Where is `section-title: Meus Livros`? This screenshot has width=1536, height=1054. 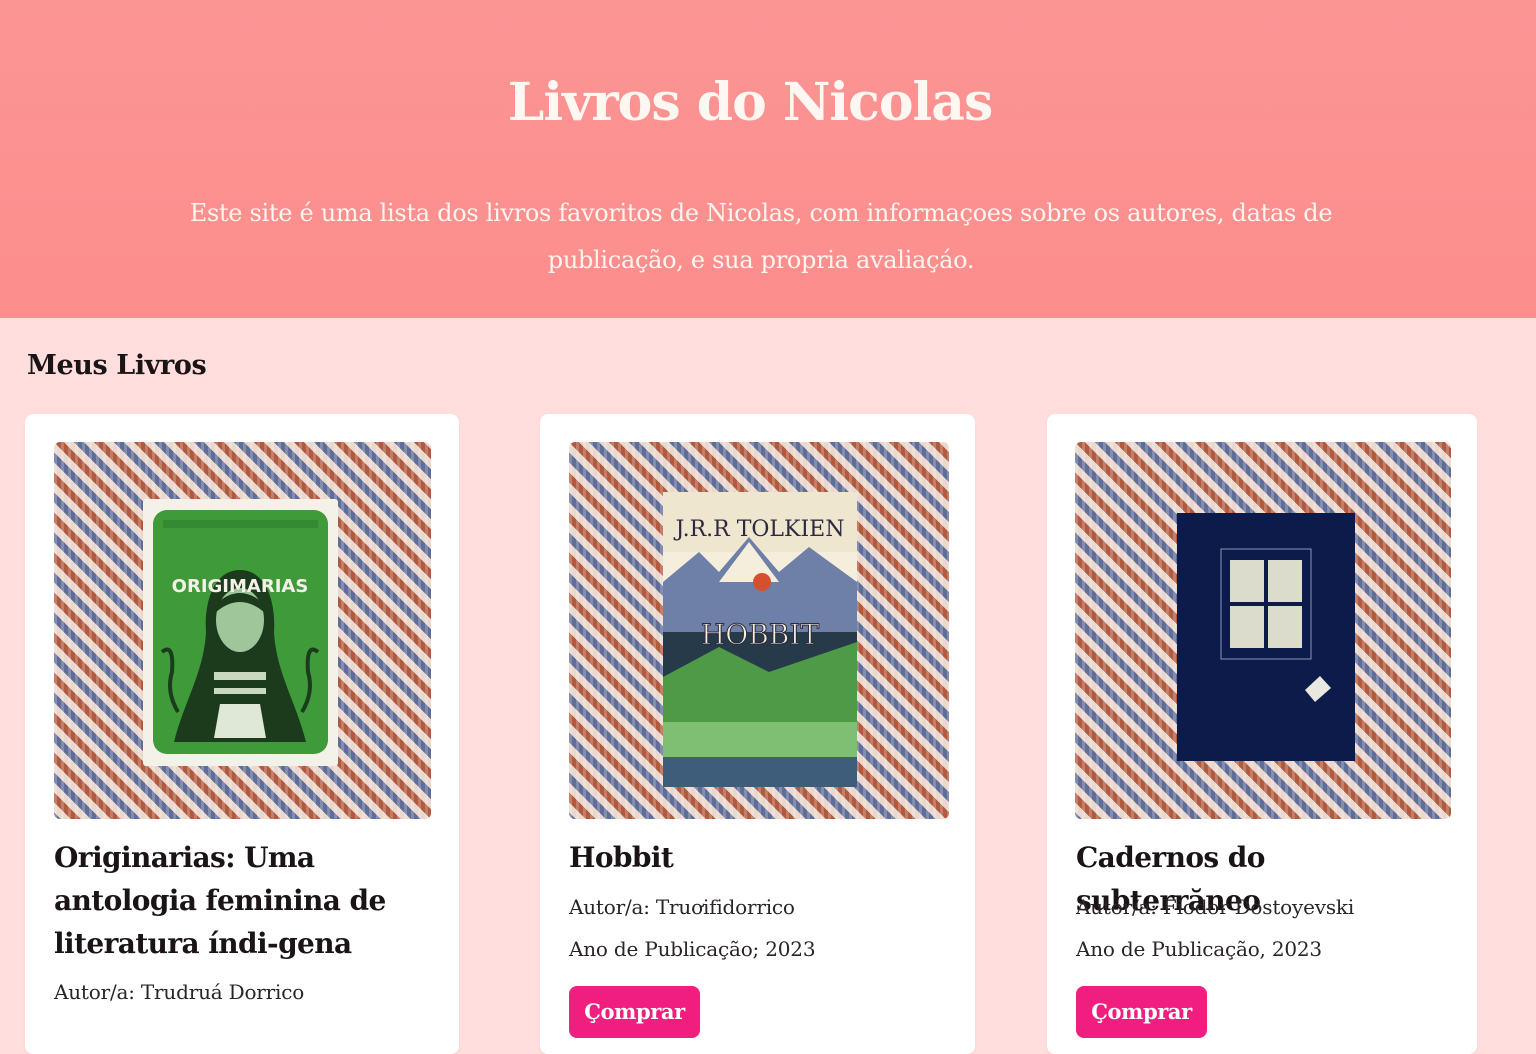 section-title: Meus Livros is located at coordinates (117, 365).